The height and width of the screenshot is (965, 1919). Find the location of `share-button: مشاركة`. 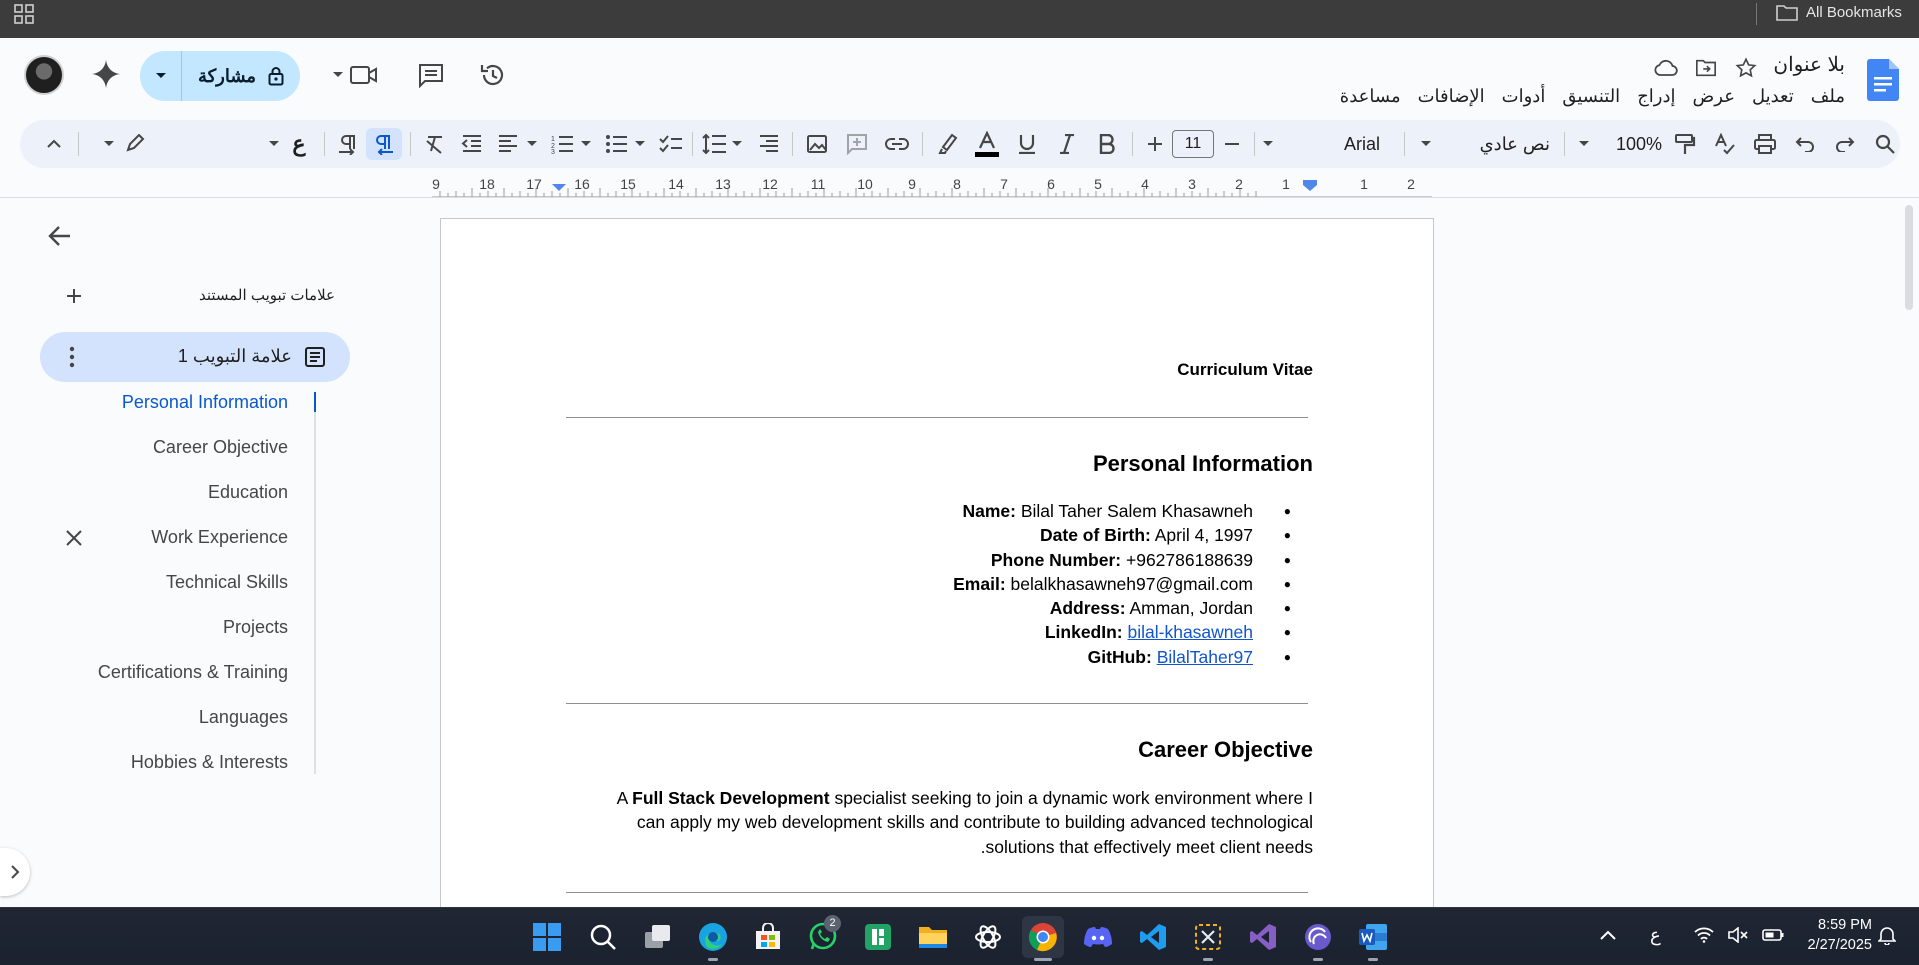

share-button: مشاركة is located at coordinates (220, 76).